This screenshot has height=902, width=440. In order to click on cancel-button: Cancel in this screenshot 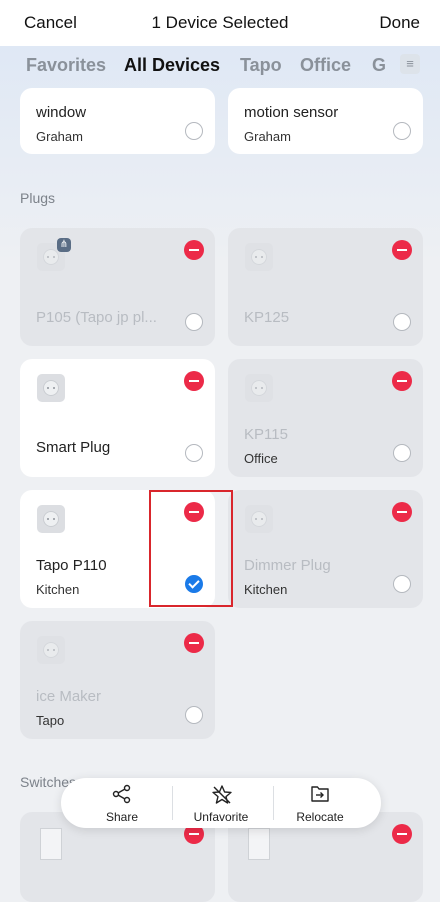, I will do `click(50, 23)`.